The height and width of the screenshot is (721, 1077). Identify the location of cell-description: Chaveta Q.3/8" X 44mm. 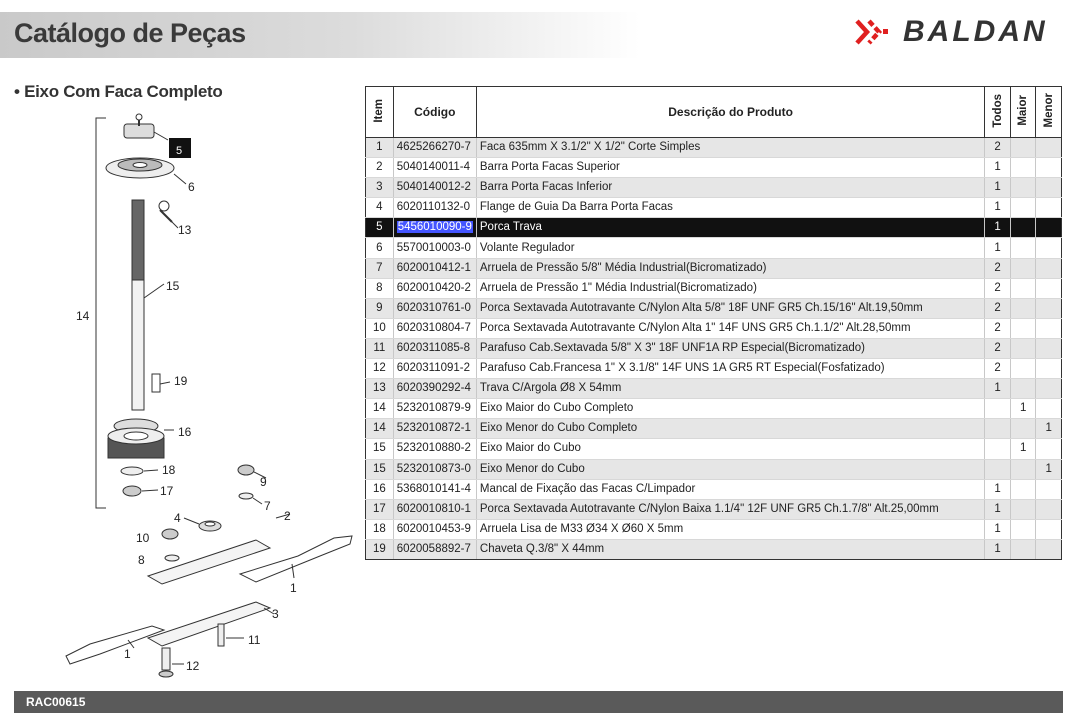
(731, 549).